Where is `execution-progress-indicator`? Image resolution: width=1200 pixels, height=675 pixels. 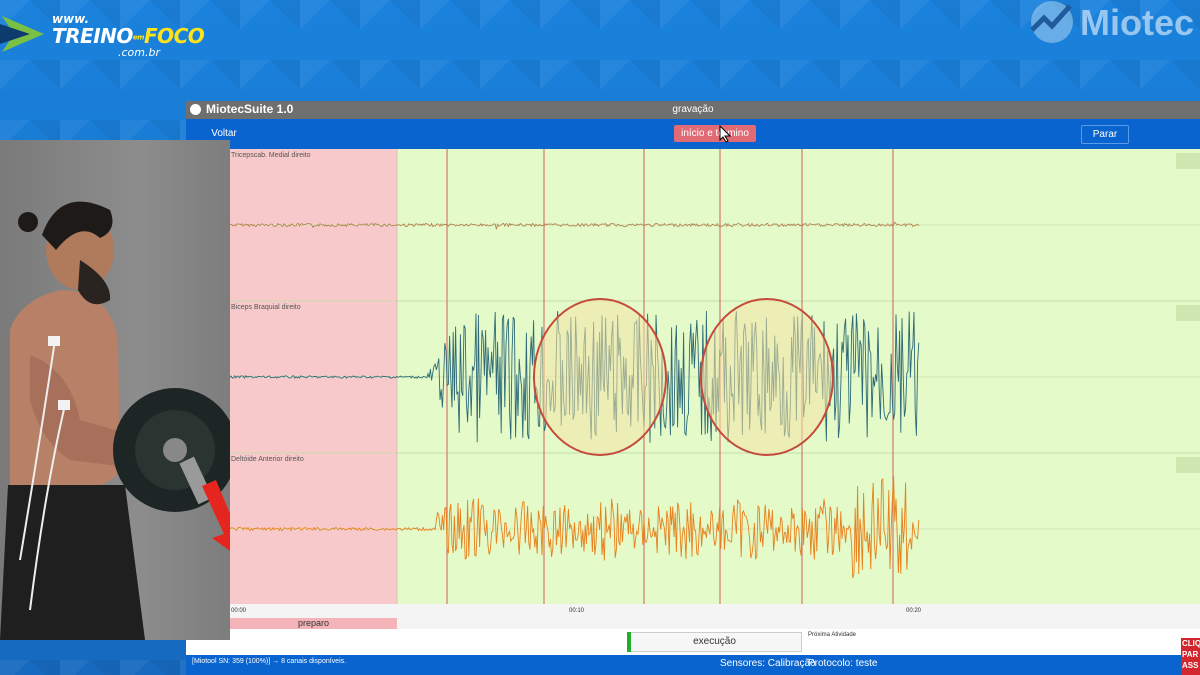
execution-progress-indicator is located at coordinates (629, 642).